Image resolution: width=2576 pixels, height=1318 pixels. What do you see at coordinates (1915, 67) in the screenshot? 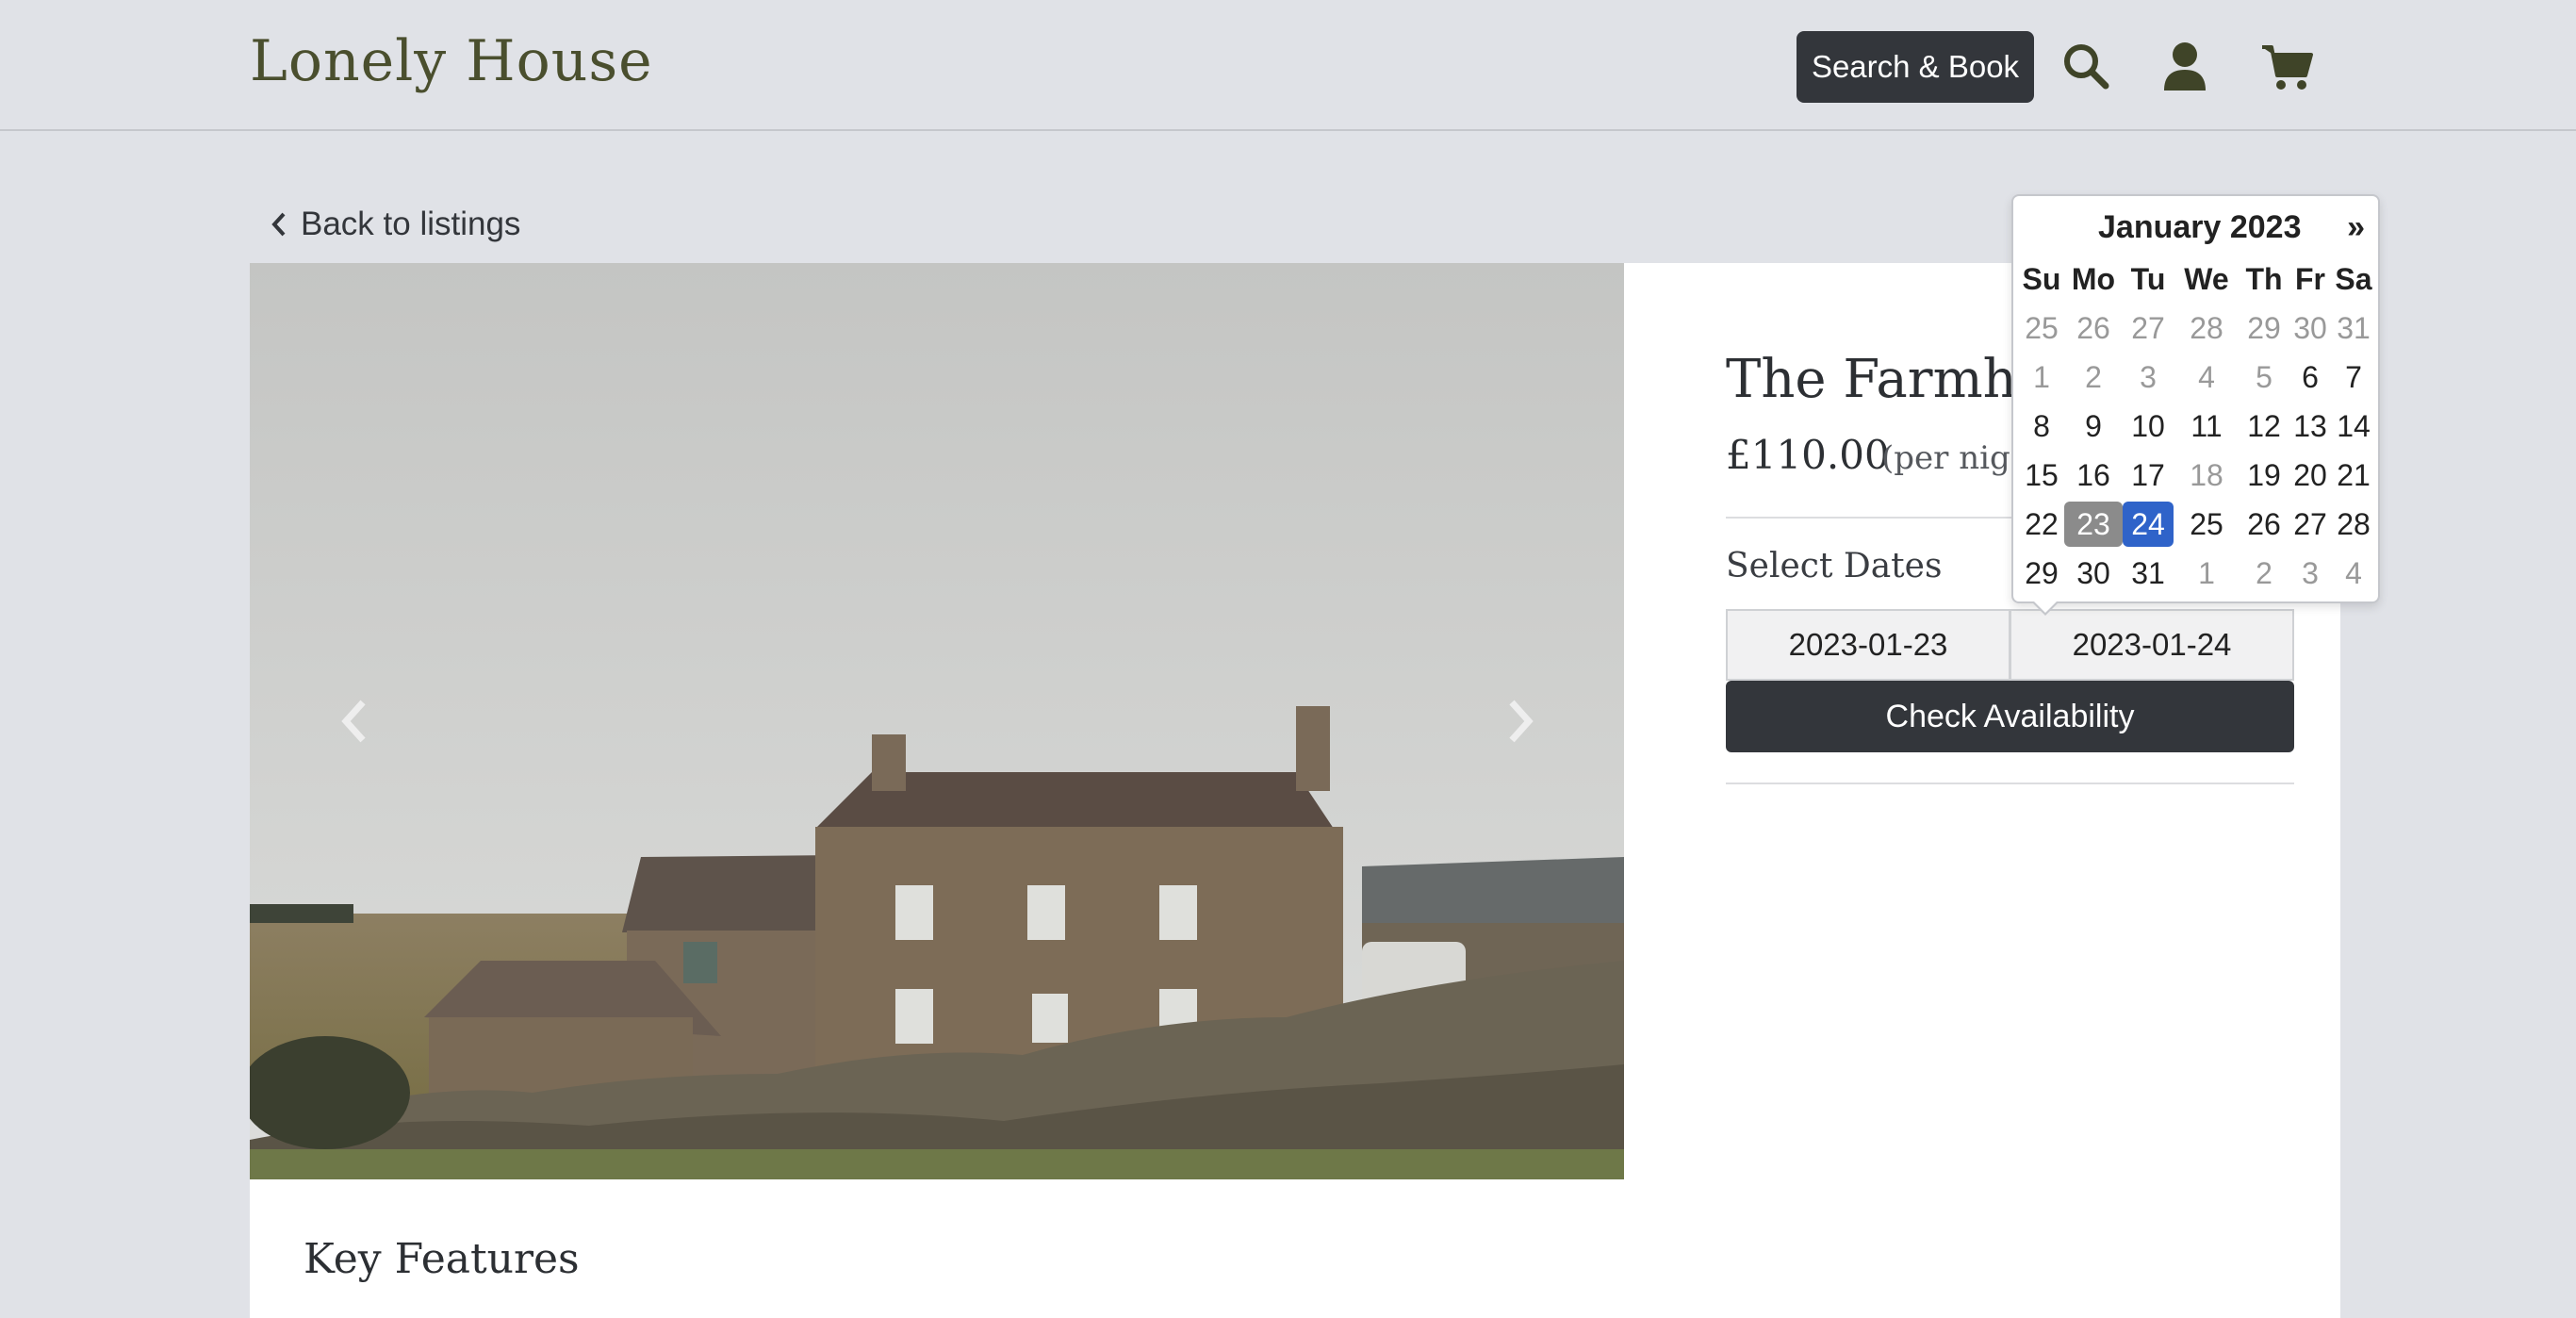
I see `search-book-button: Search & Book` at bounding box center [1915, 67].